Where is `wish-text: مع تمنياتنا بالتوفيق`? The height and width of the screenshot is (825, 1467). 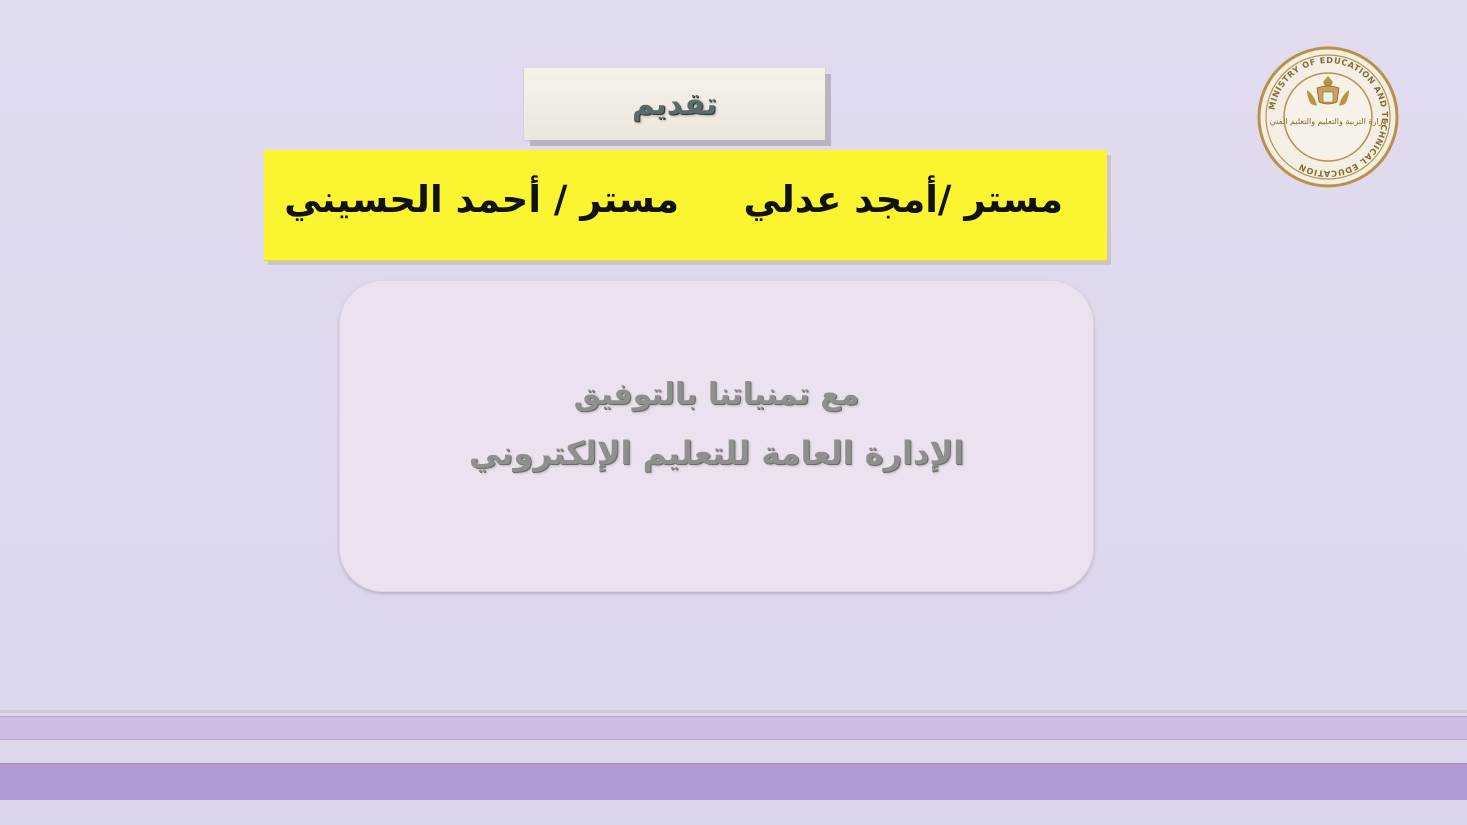 wish-text: مع تمنياتنا بالتوفيق is located at coordinates (716, 394).